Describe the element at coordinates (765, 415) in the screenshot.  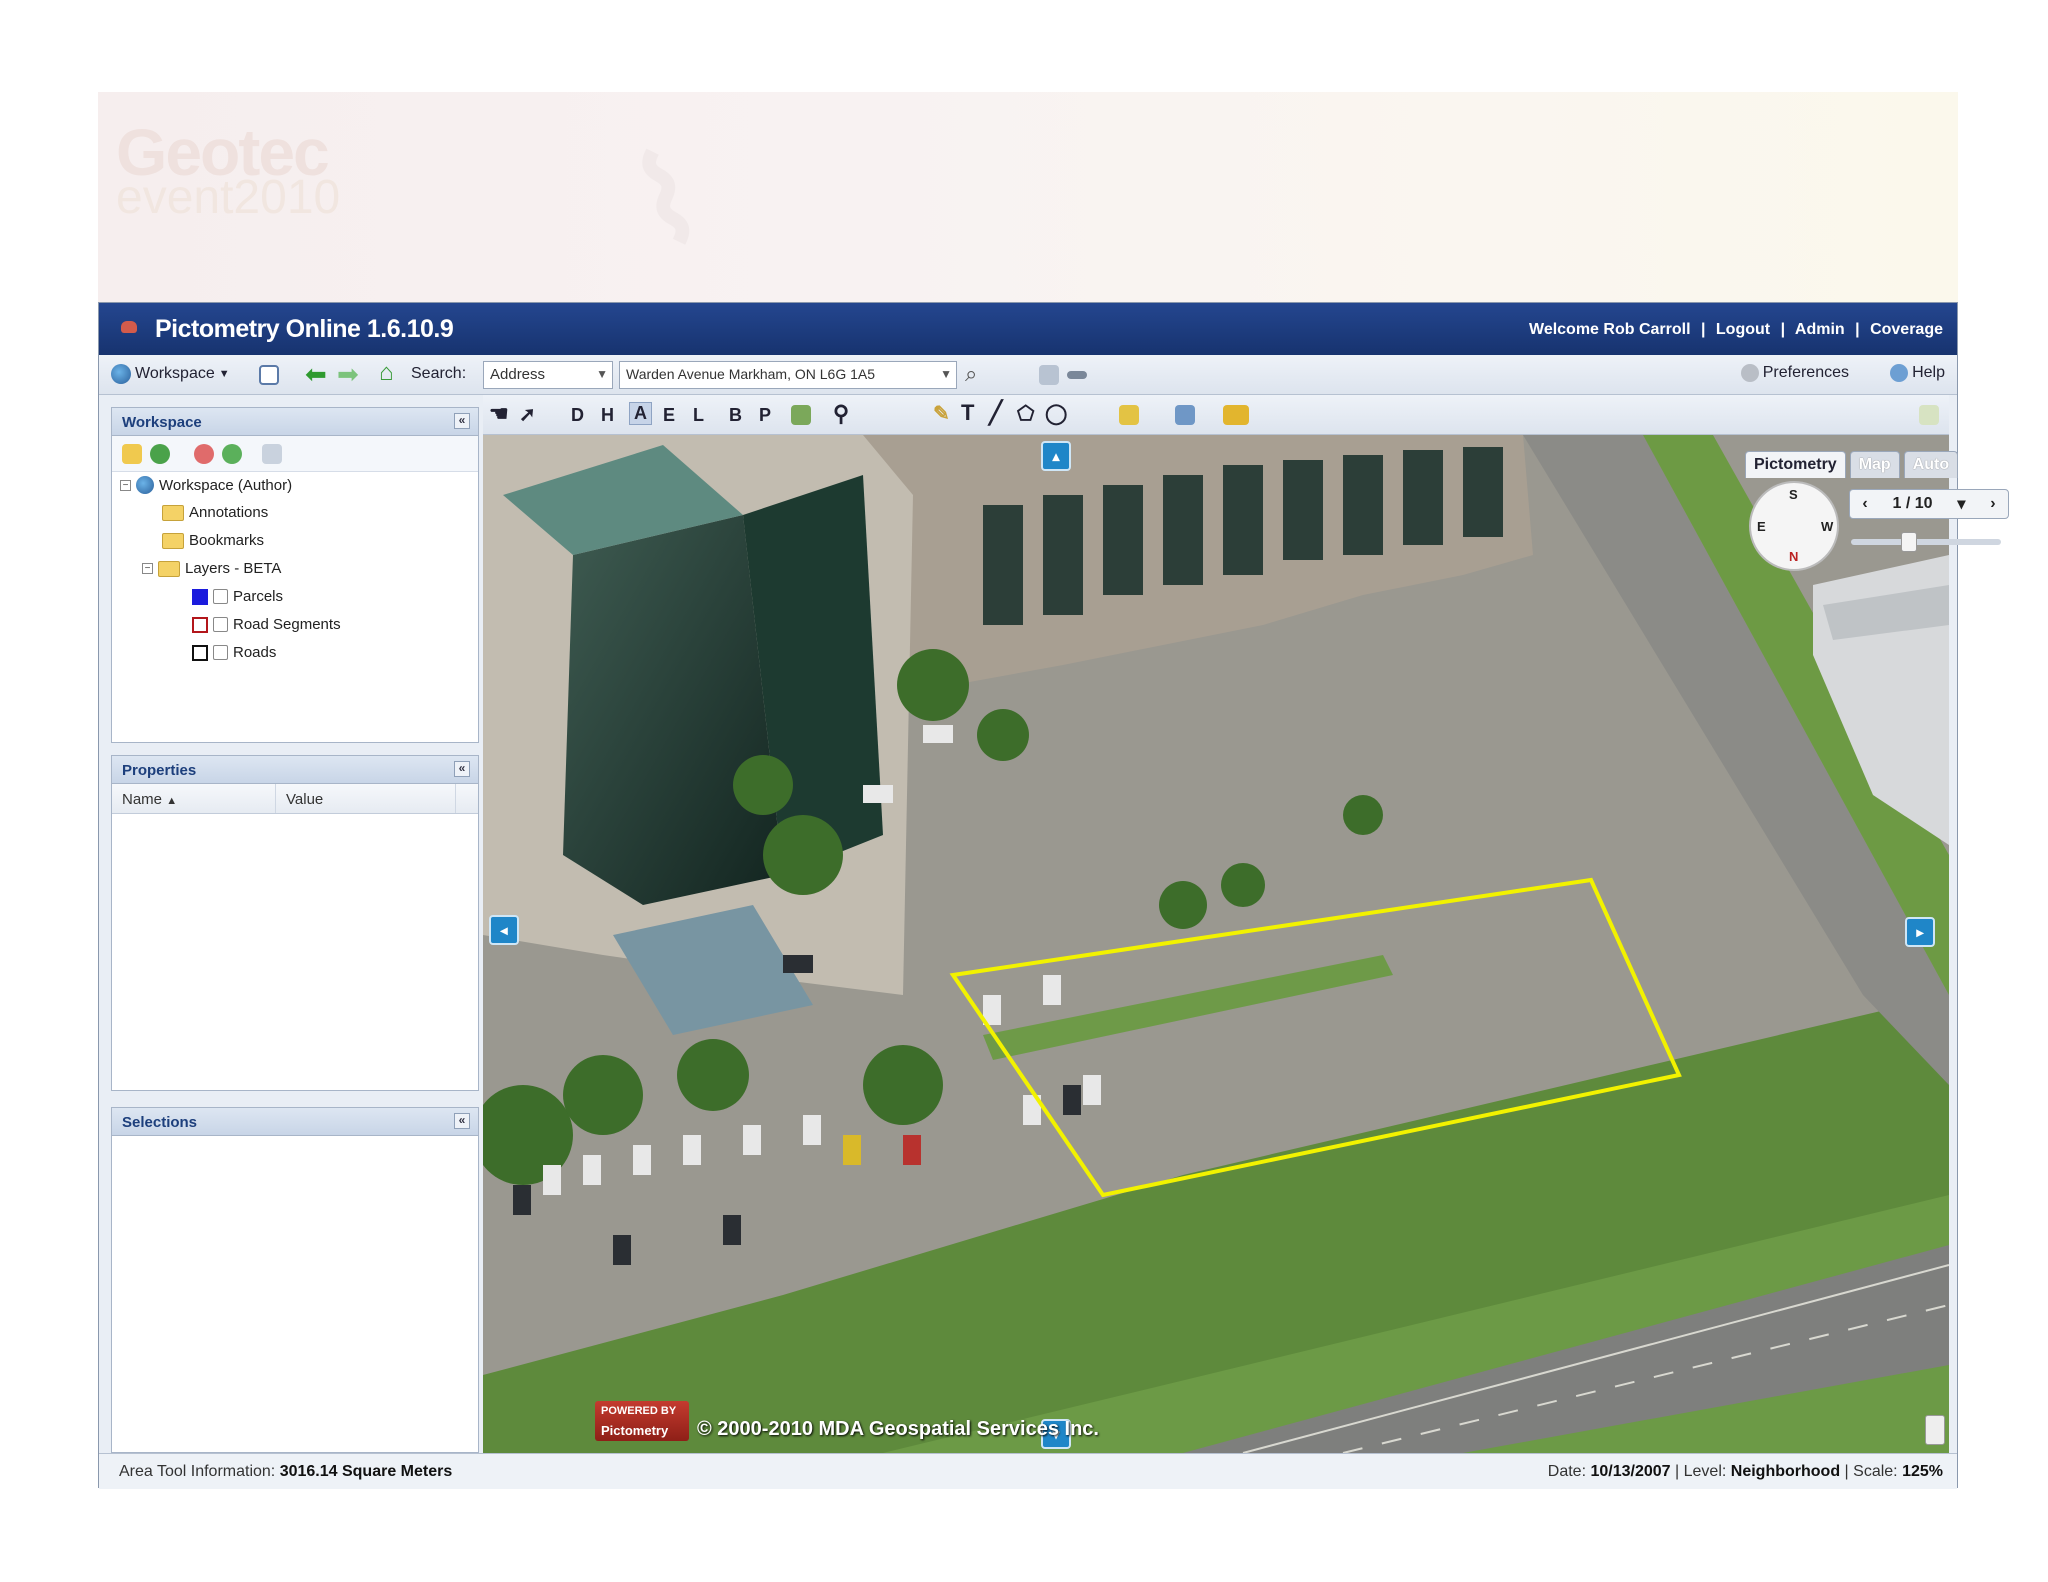
I see `pitch-tool-button: P` at that location.